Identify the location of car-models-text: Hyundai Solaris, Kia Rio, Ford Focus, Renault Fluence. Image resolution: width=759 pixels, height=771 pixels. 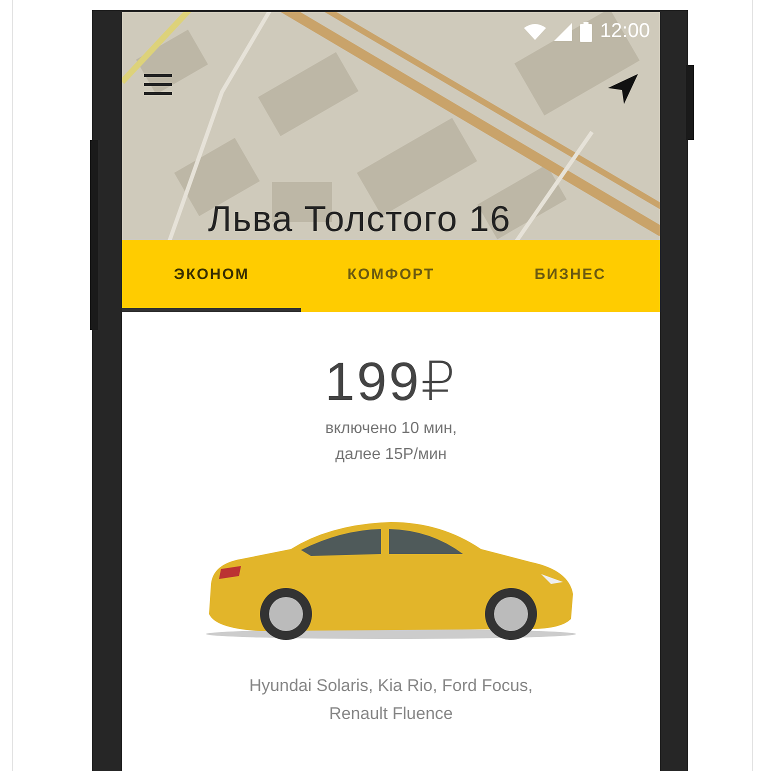
(391, 700).